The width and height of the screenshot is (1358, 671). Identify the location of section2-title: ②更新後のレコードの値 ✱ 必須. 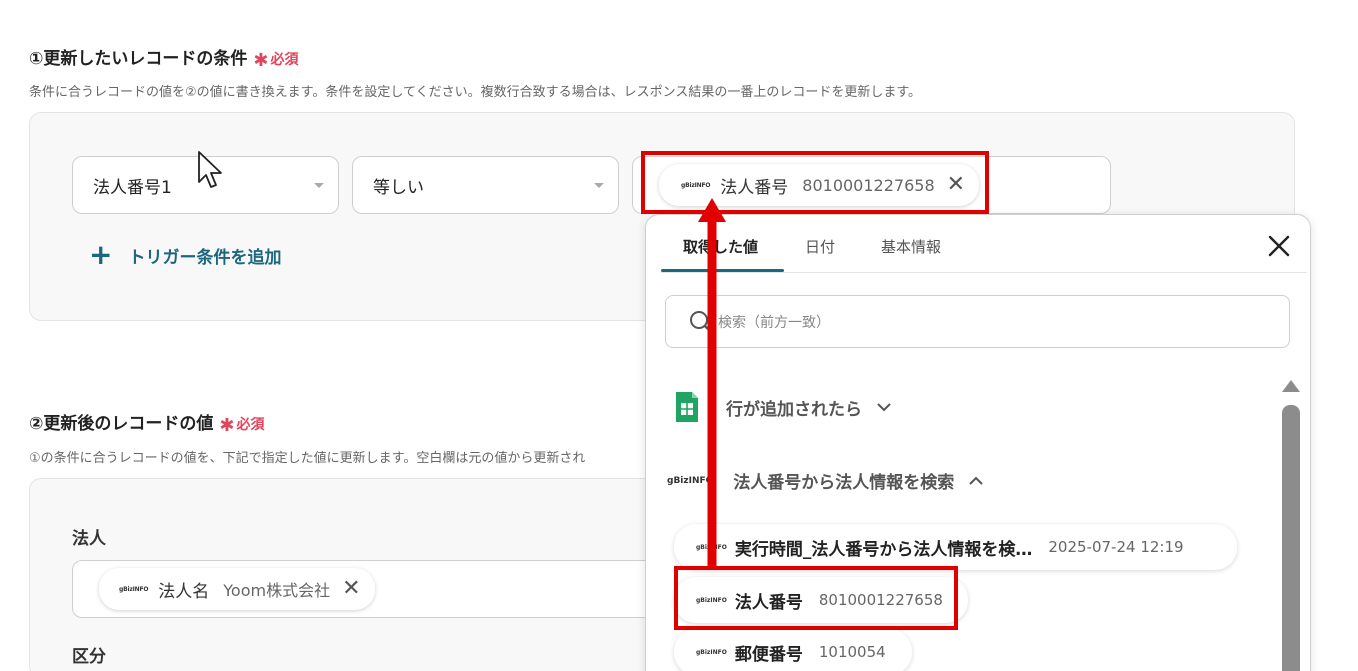
(147, 422).